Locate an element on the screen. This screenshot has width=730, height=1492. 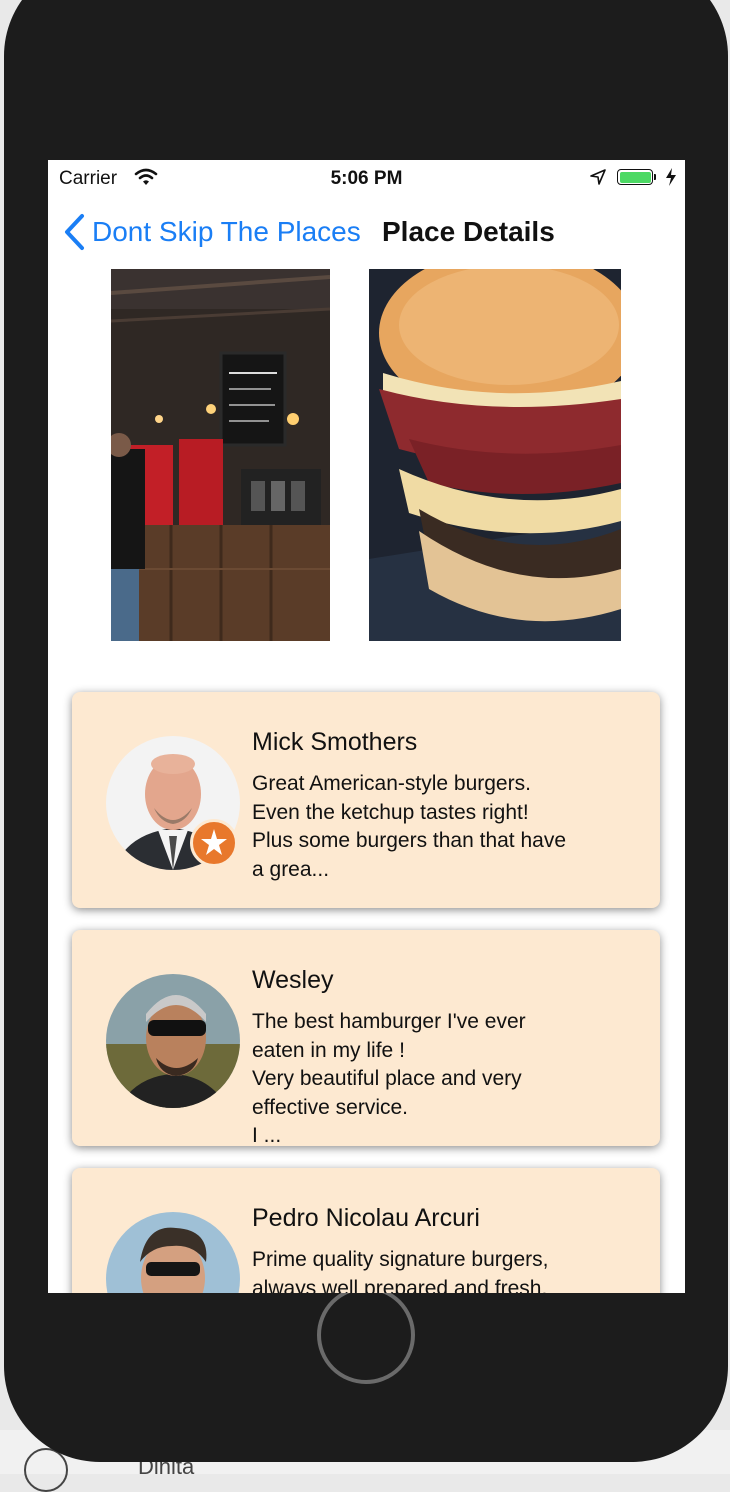
place-photo-burger is located at coordinates (495, 455).